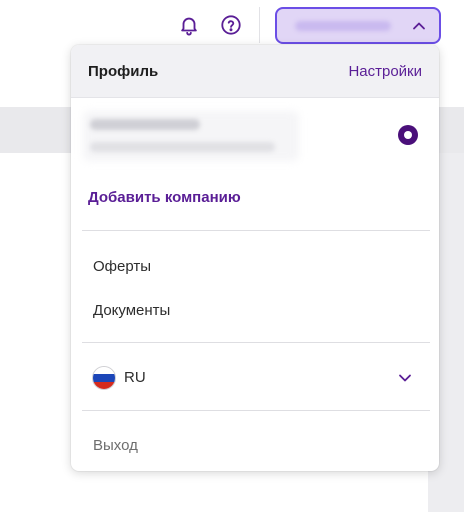 Image resolution: width=464 pixels, height=512 pixels. Describe the element at coordinates (255, 378) in the screenshot. I see `language-selector: RU` at that location.